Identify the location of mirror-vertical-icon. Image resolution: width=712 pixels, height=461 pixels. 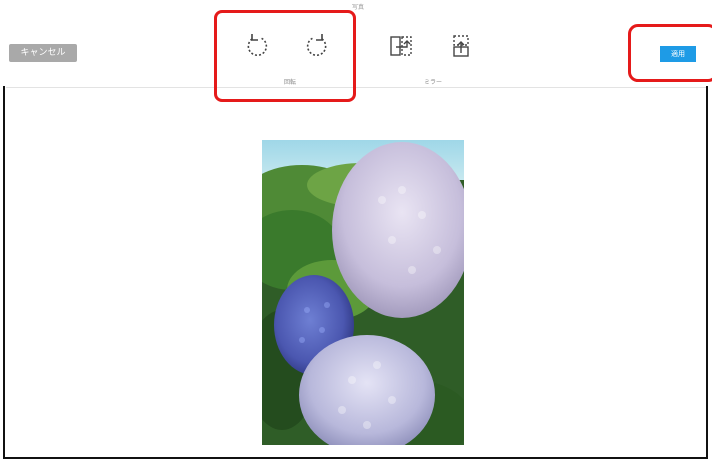
(461, 46).